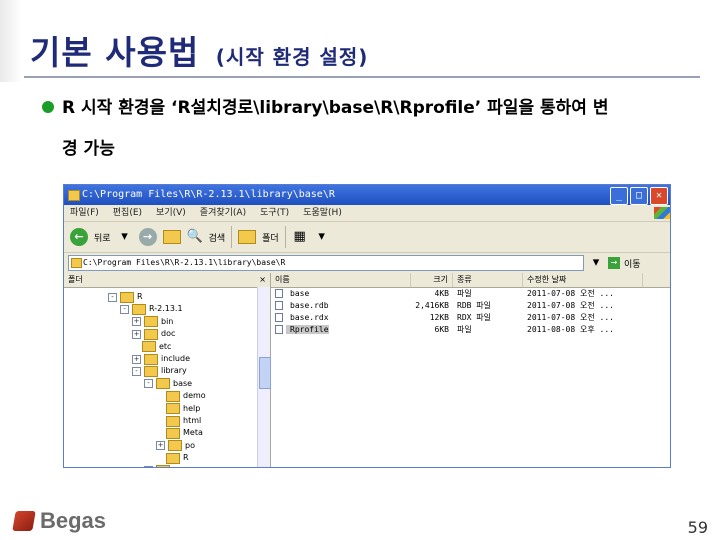  Describe the element at coordinates (182, 466) in the screenshot. I see `tree-item-label: boot` at that location.